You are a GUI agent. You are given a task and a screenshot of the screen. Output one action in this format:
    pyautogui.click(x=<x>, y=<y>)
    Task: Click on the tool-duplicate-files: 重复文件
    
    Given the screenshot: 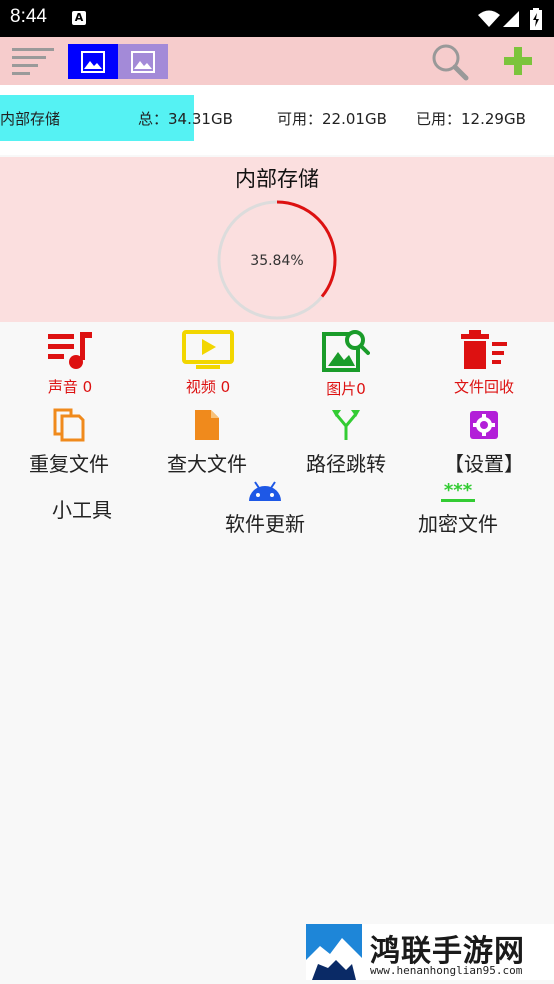 What is the action you would take?
    pyautogui.click(x=69, y=442)
    